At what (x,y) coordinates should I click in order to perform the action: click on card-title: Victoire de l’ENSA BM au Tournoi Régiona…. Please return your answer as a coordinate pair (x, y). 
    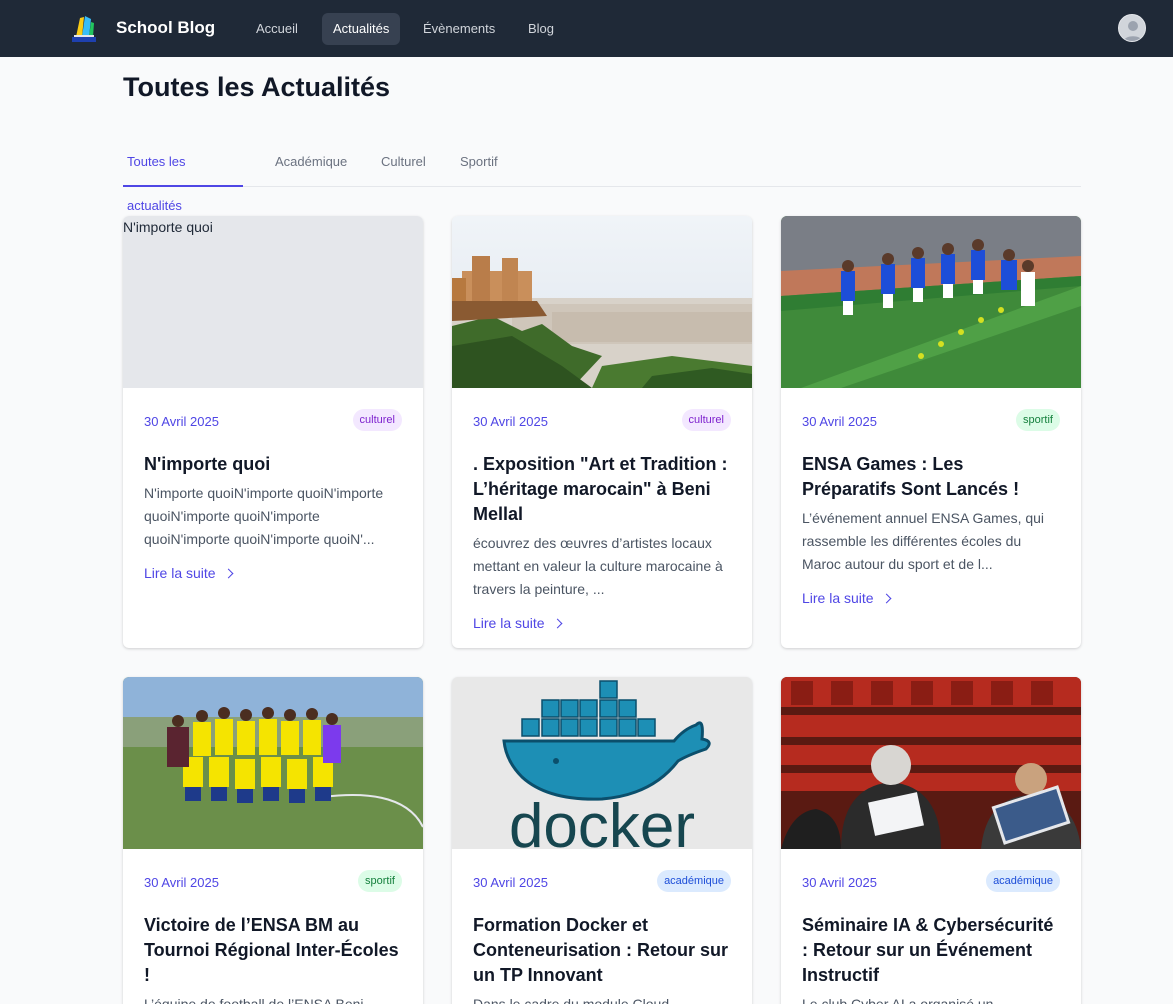
    Looking at the image, I should click on (273, 950).